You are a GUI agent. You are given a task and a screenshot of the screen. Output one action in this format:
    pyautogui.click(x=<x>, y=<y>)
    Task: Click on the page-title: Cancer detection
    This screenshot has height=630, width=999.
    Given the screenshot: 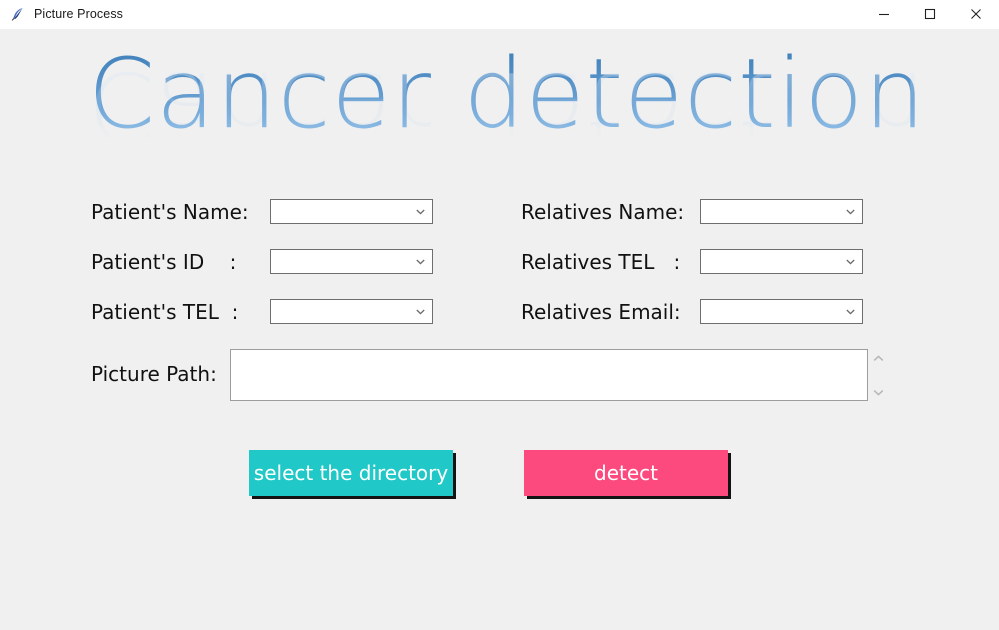 What is the action you would take?
    pyautogui.click(x=507, y=98)
    